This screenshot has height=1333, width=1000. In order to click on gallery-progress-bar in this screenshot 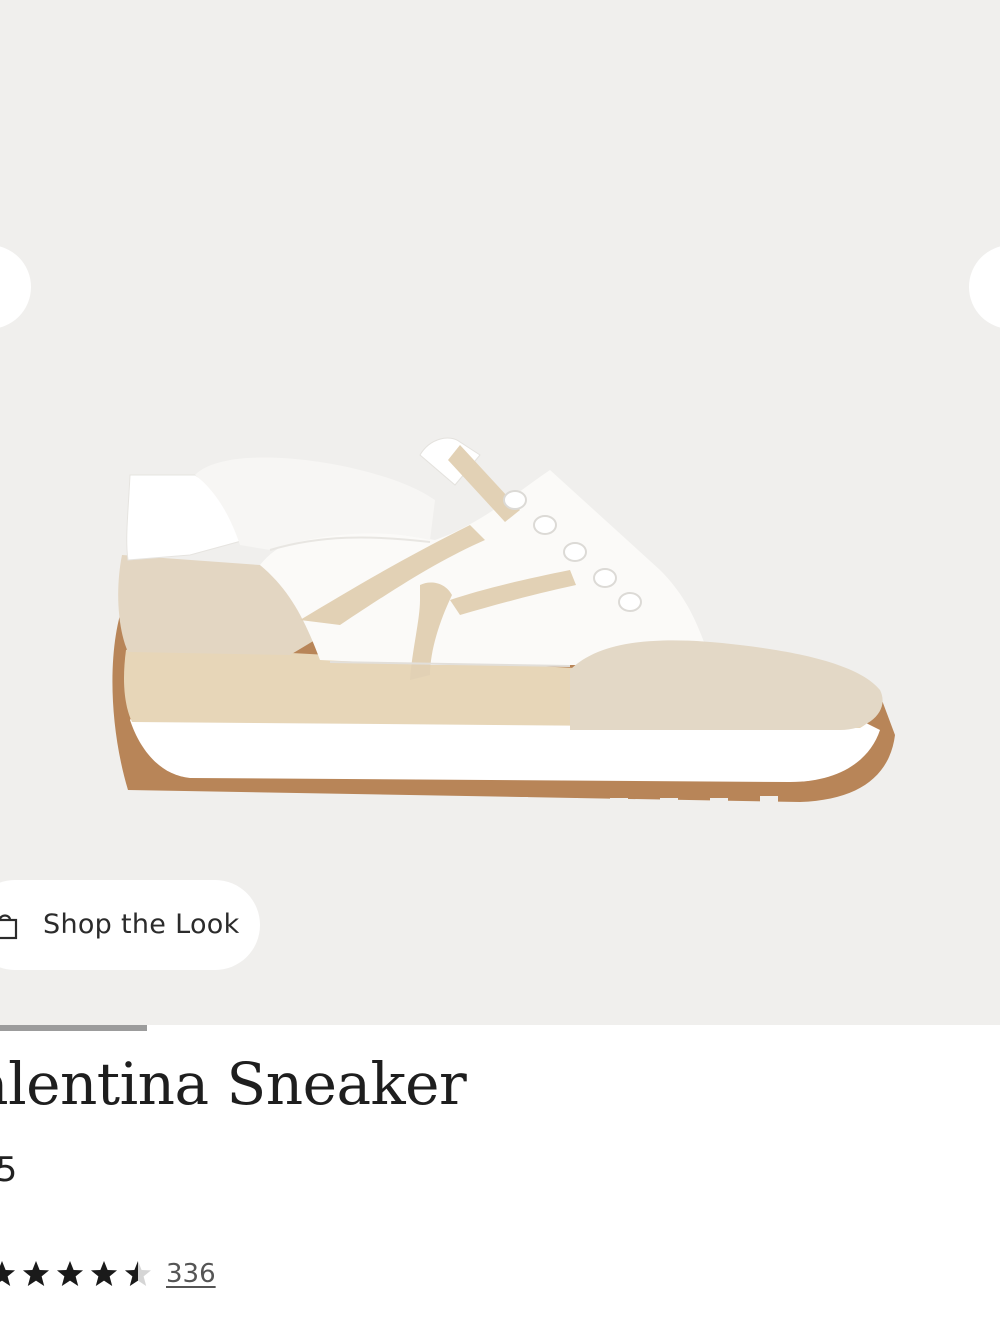, I will do `click(500, 1028)`.